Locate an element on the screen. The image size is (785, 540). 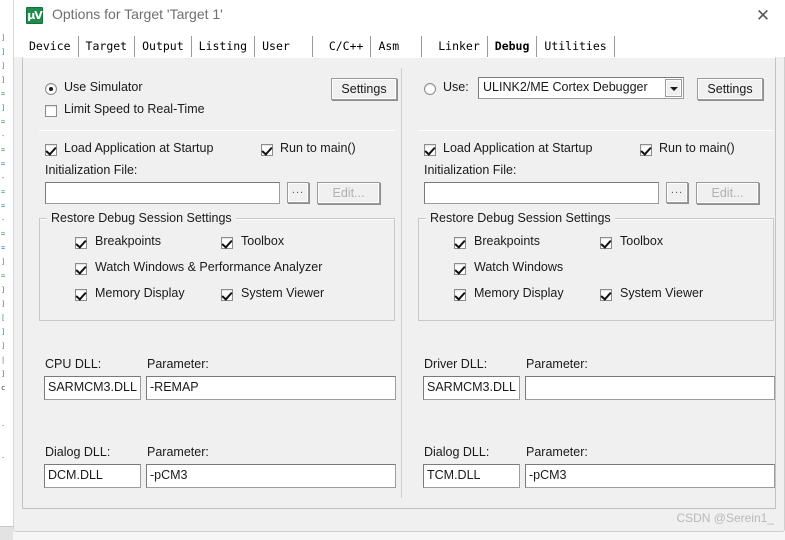
cpu-dll-label: CPU DLL: is located at coordinates (73, 364).